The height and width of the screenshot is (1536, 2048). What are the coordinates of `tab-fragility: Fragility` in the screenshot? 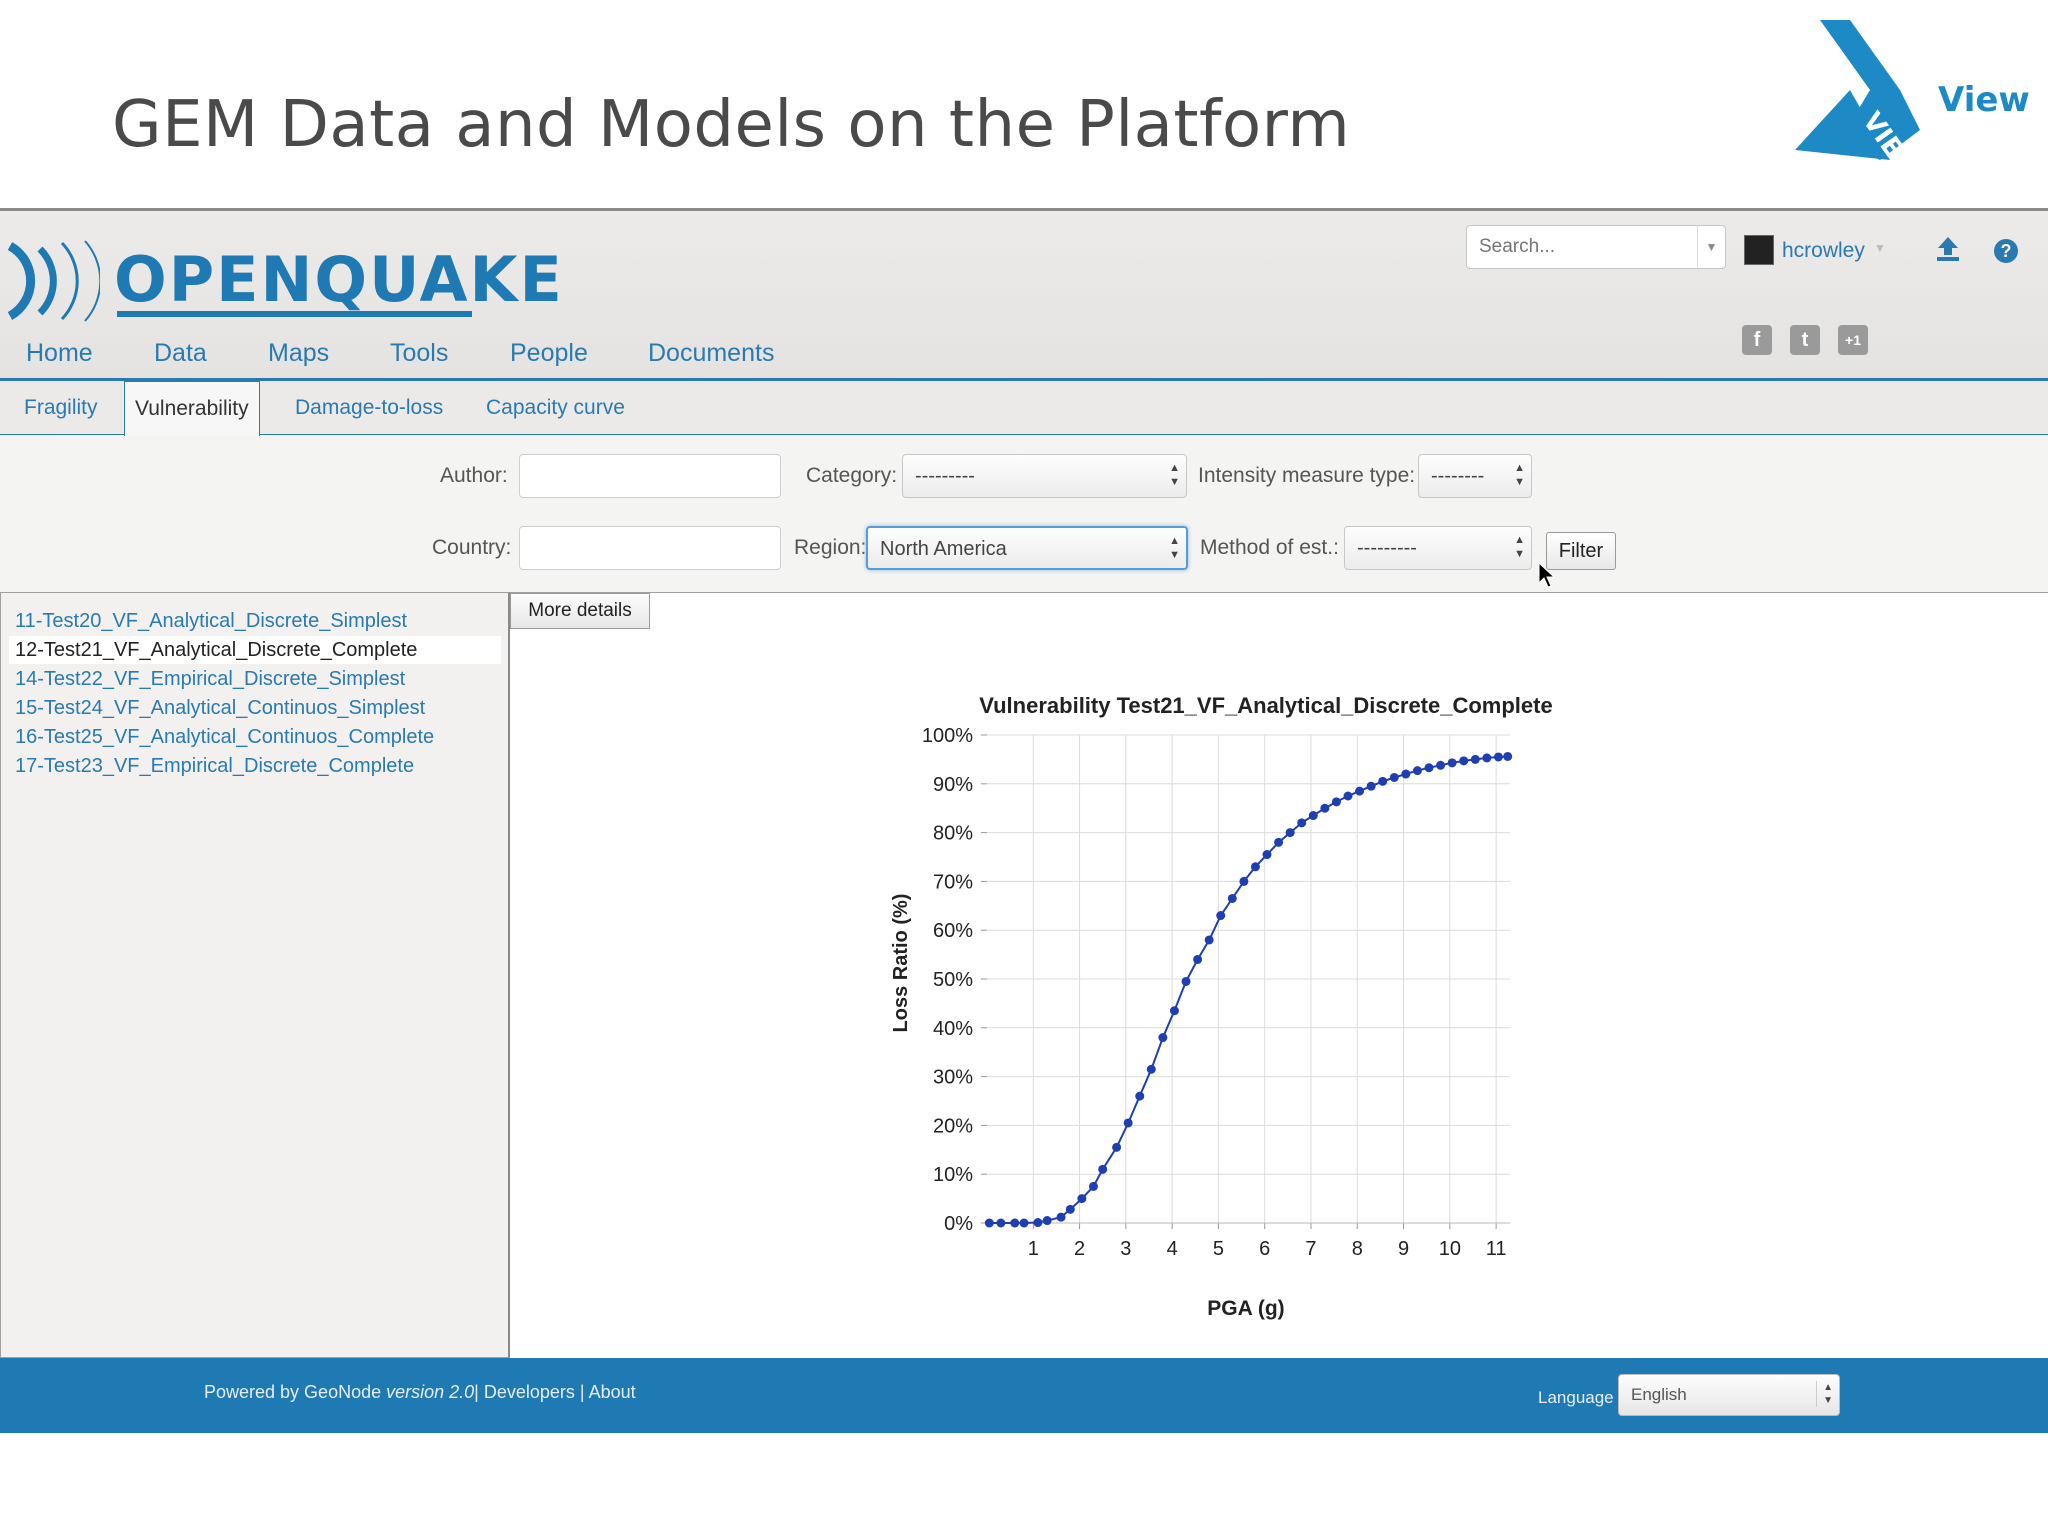 It's located at (61, 408).